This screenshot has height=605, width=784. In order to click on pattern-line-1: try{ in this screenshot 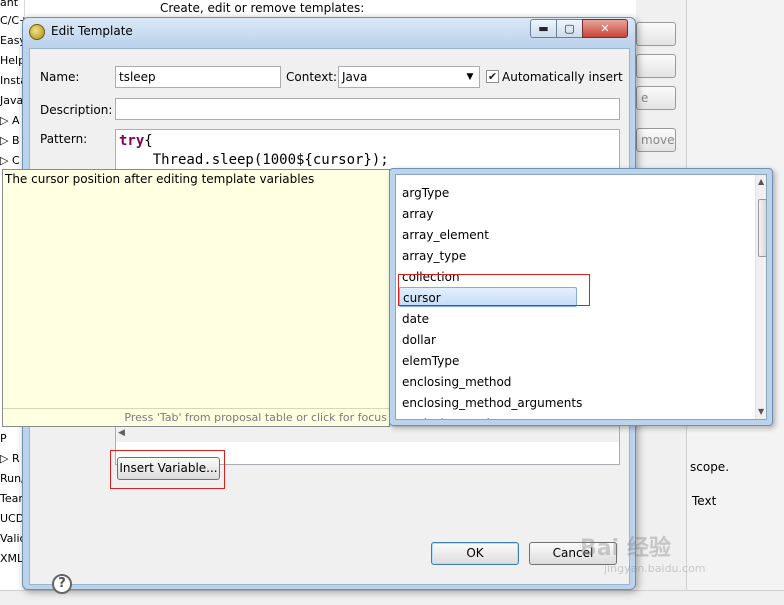, I will do `click(136, 141)`.